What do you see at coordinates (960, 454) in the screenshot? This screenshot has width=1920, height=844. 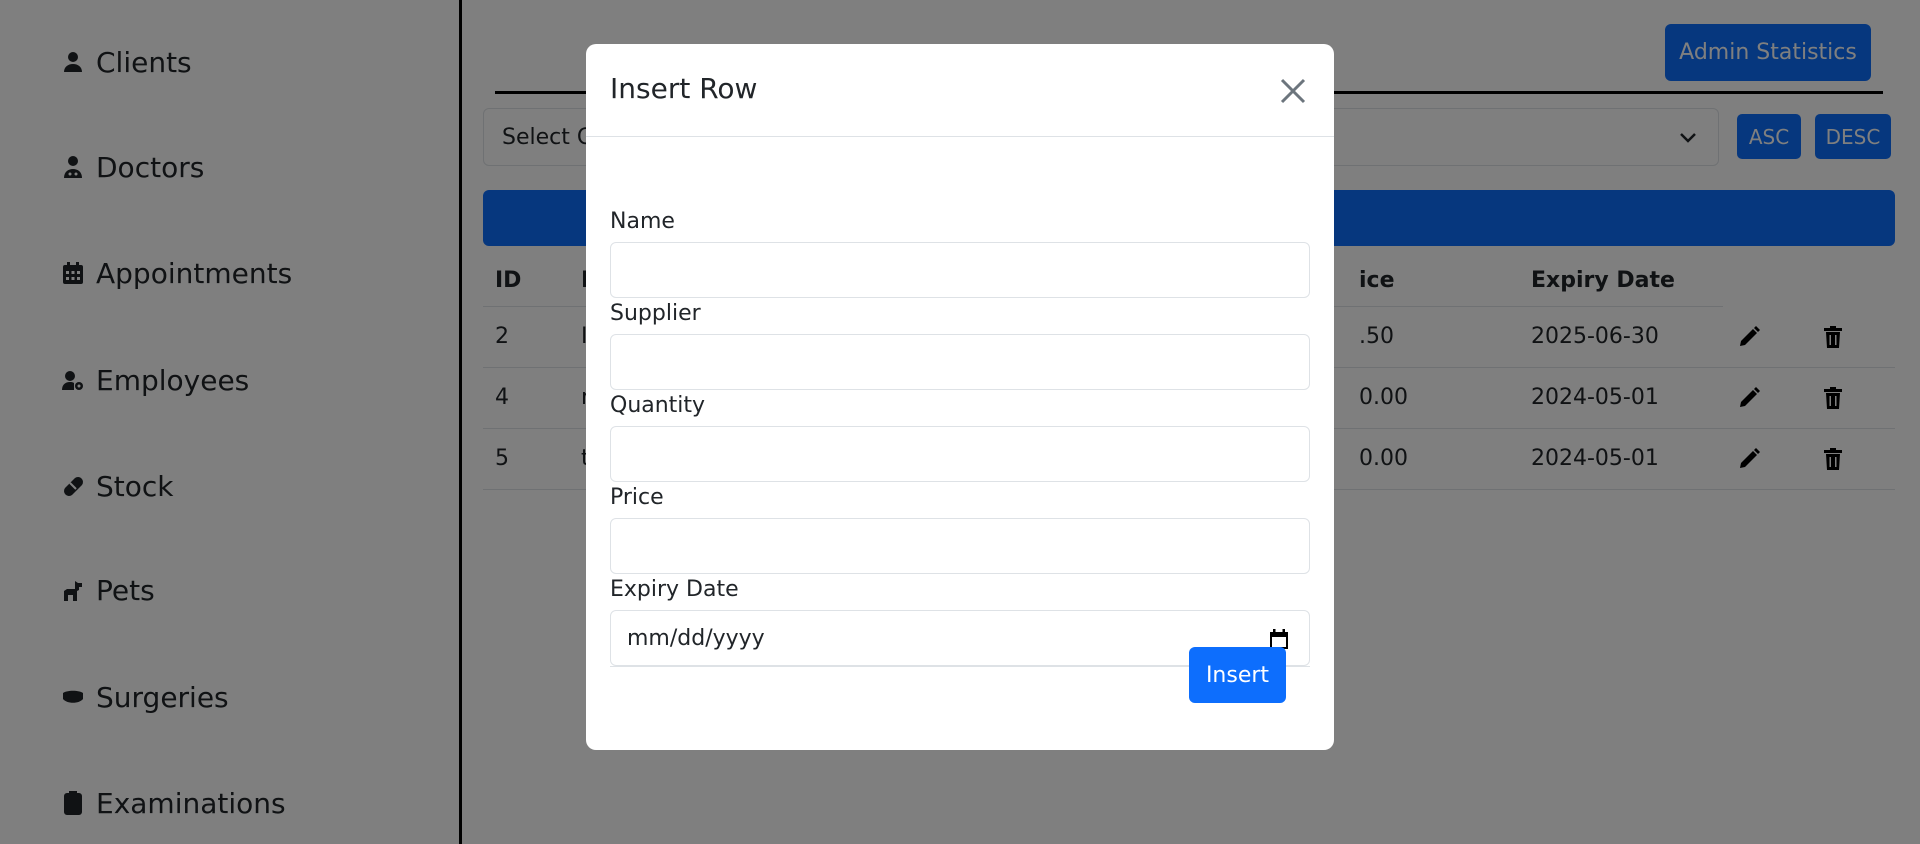 I see `quantity-field` at bounding box center [960, 454].